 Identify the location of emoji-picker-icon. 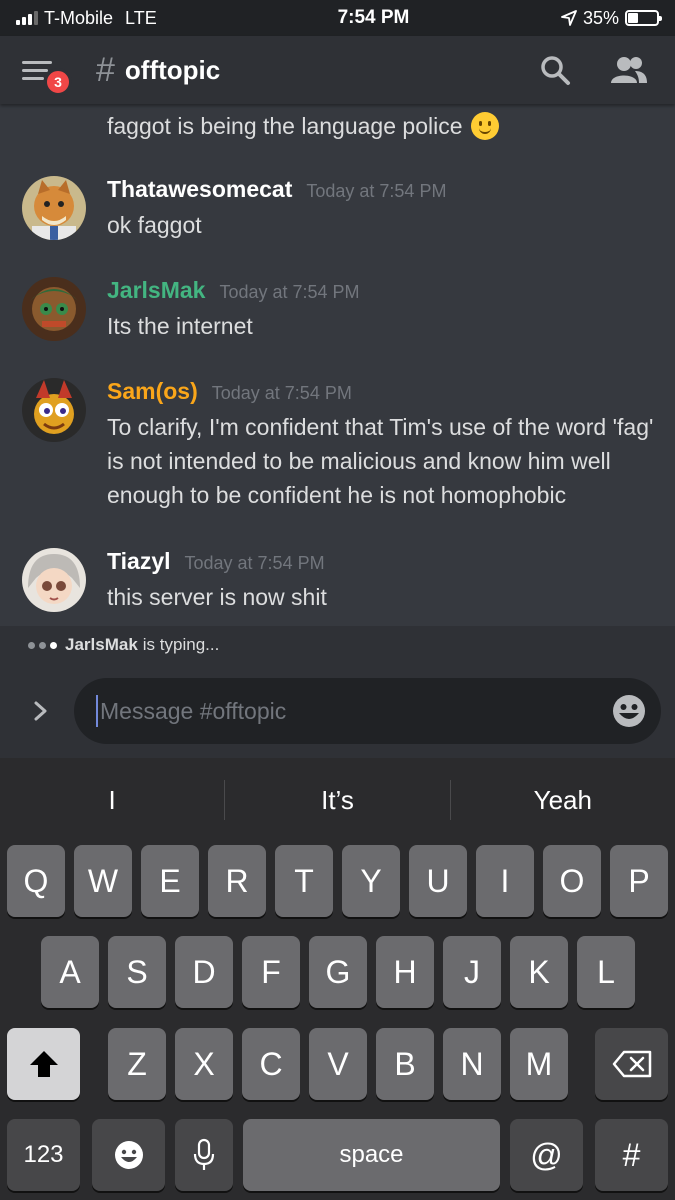
(629, 711).